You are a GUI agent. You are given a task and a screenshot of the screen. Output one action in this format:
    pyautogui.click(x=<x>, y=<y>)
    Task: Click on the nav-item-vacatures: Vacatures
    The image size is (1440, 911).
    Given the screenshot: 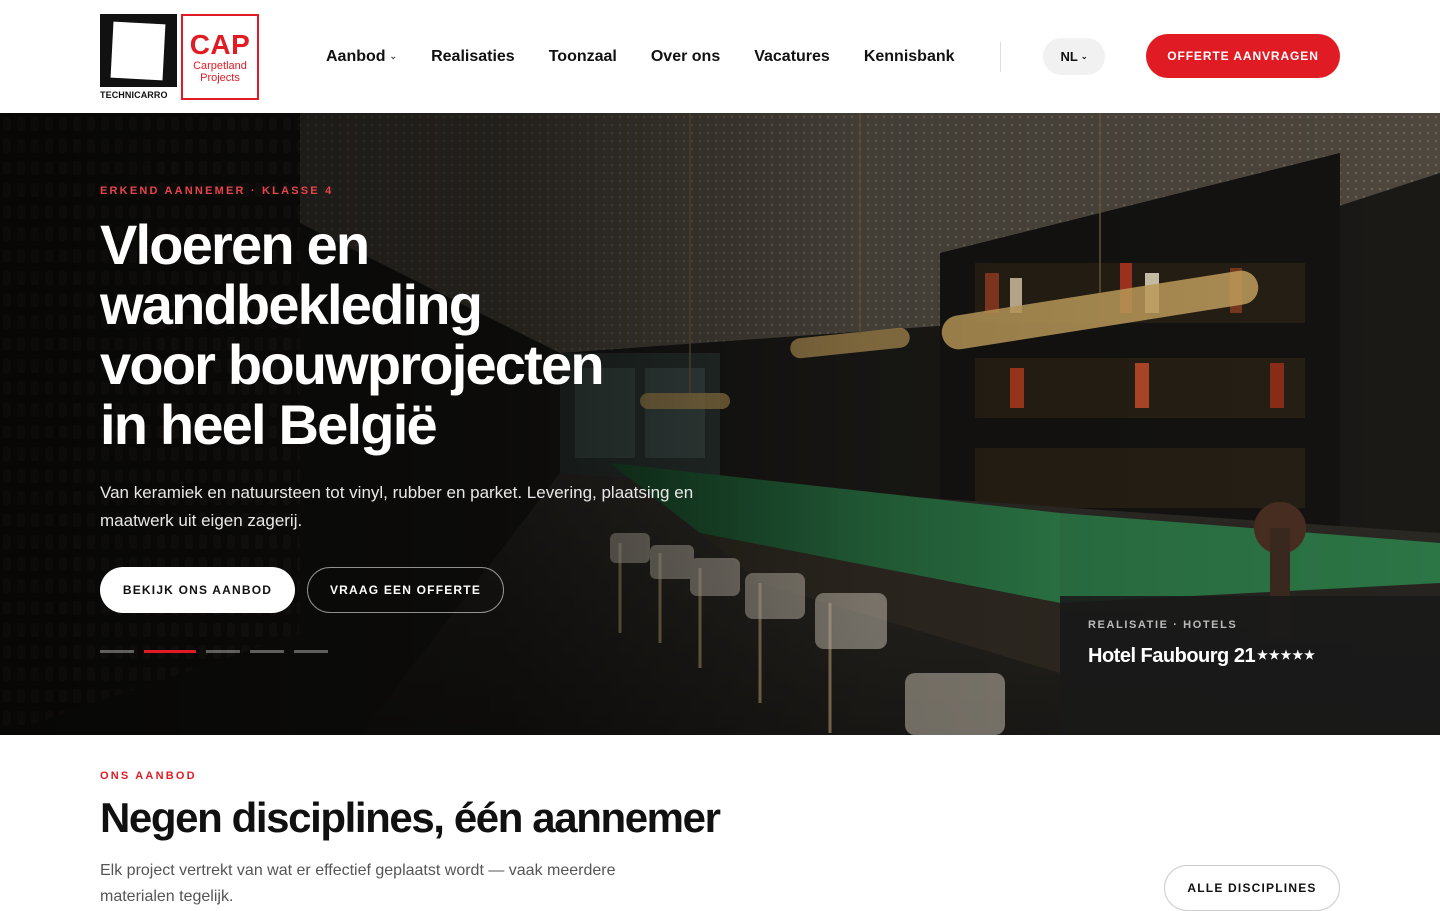 What is the action you would take?
    pyautogui.click(x=792, y=57)
    